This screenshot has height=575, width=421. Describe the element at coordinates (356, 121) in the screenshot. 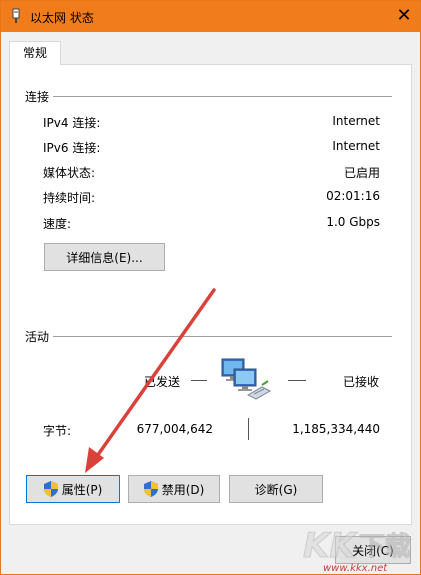

I see `ipv4-value: Internet` at that location.